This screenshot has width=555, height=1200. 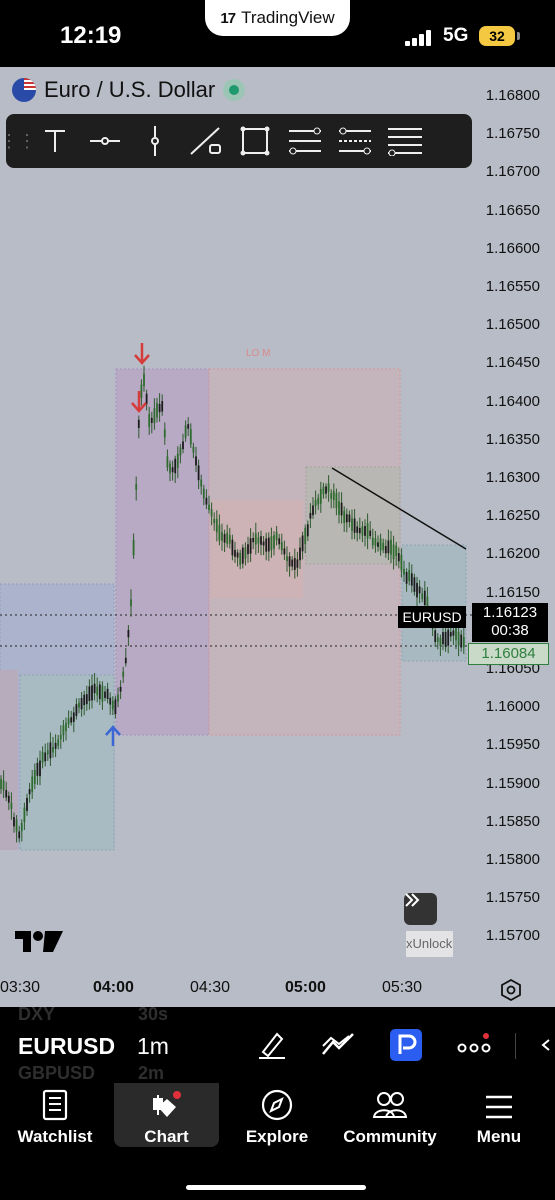 I want to click on price-tick-label: 1.15950, so click(x=512, y=745).